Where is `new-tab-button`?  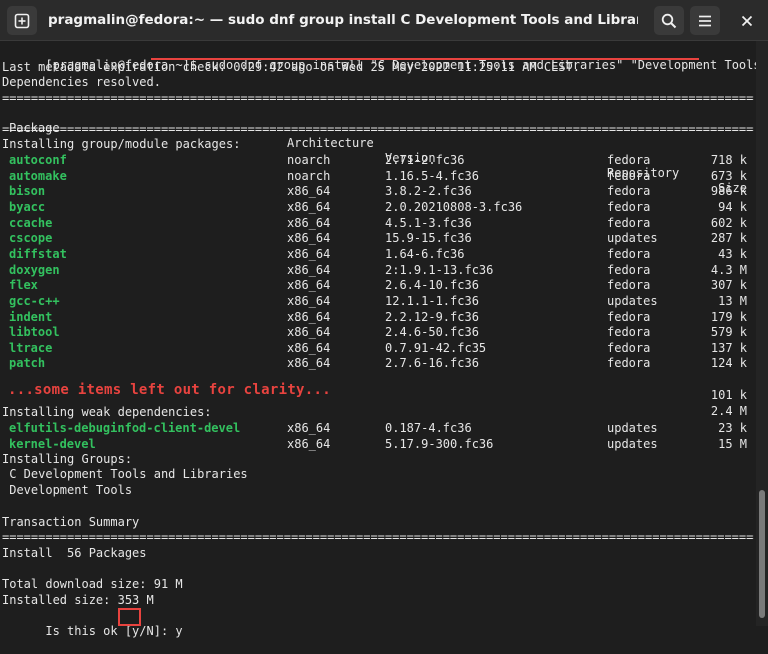 new-tab-button is located at coordinates (22, 20).